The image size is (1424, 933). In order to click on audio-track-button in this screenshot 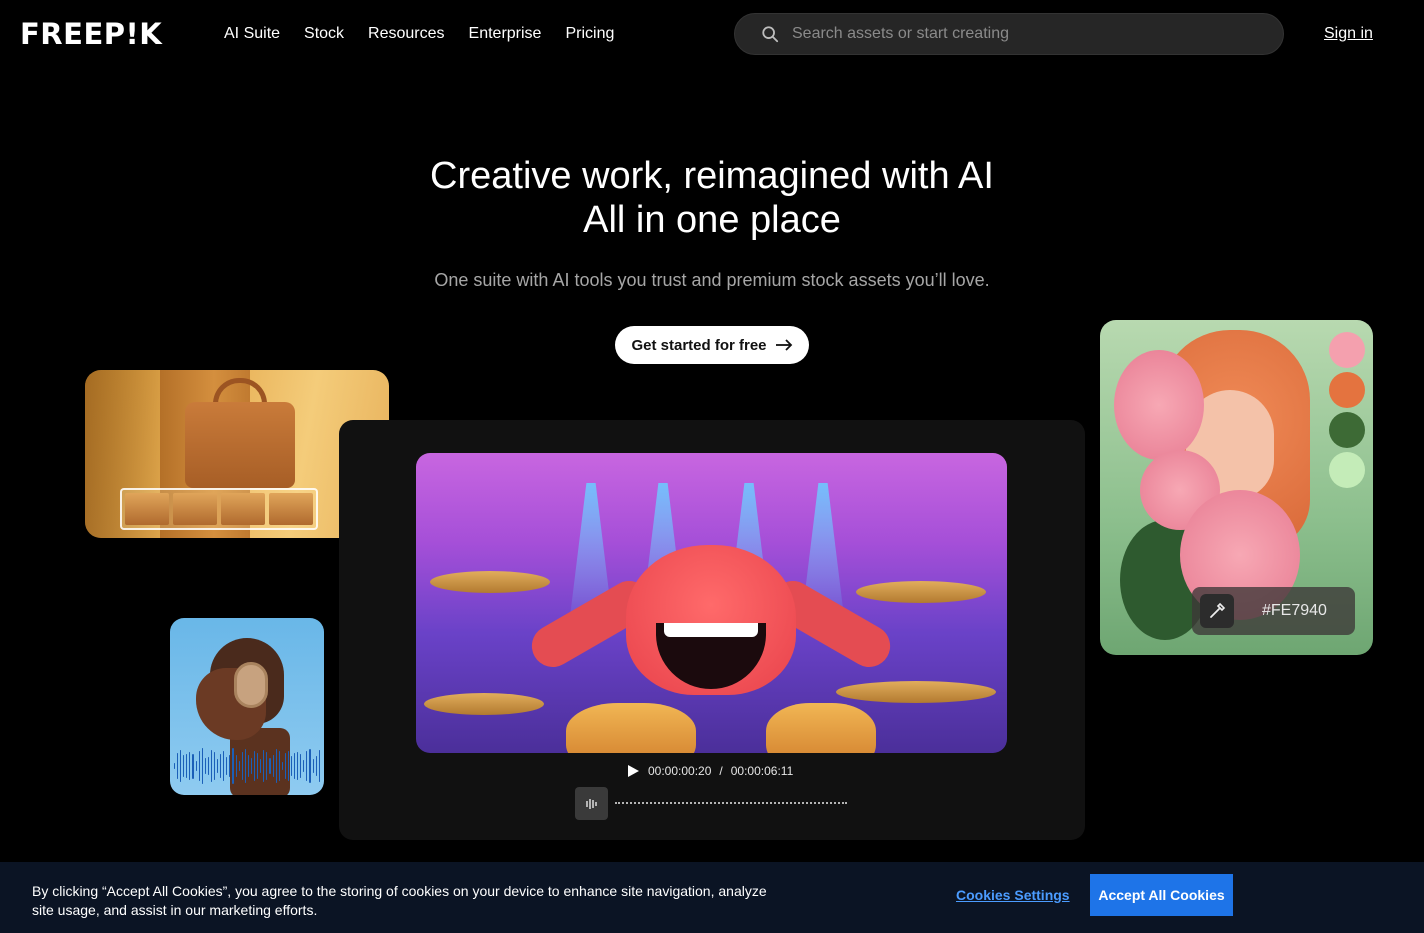, I will do `click(591, 803)`.